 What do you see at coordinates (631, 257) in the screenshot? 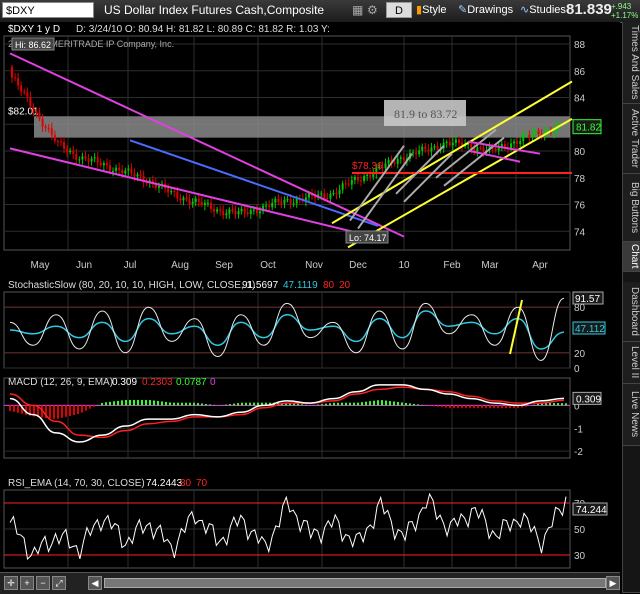
I see `tab-chart: Chart` at bounding box center [631, 257].